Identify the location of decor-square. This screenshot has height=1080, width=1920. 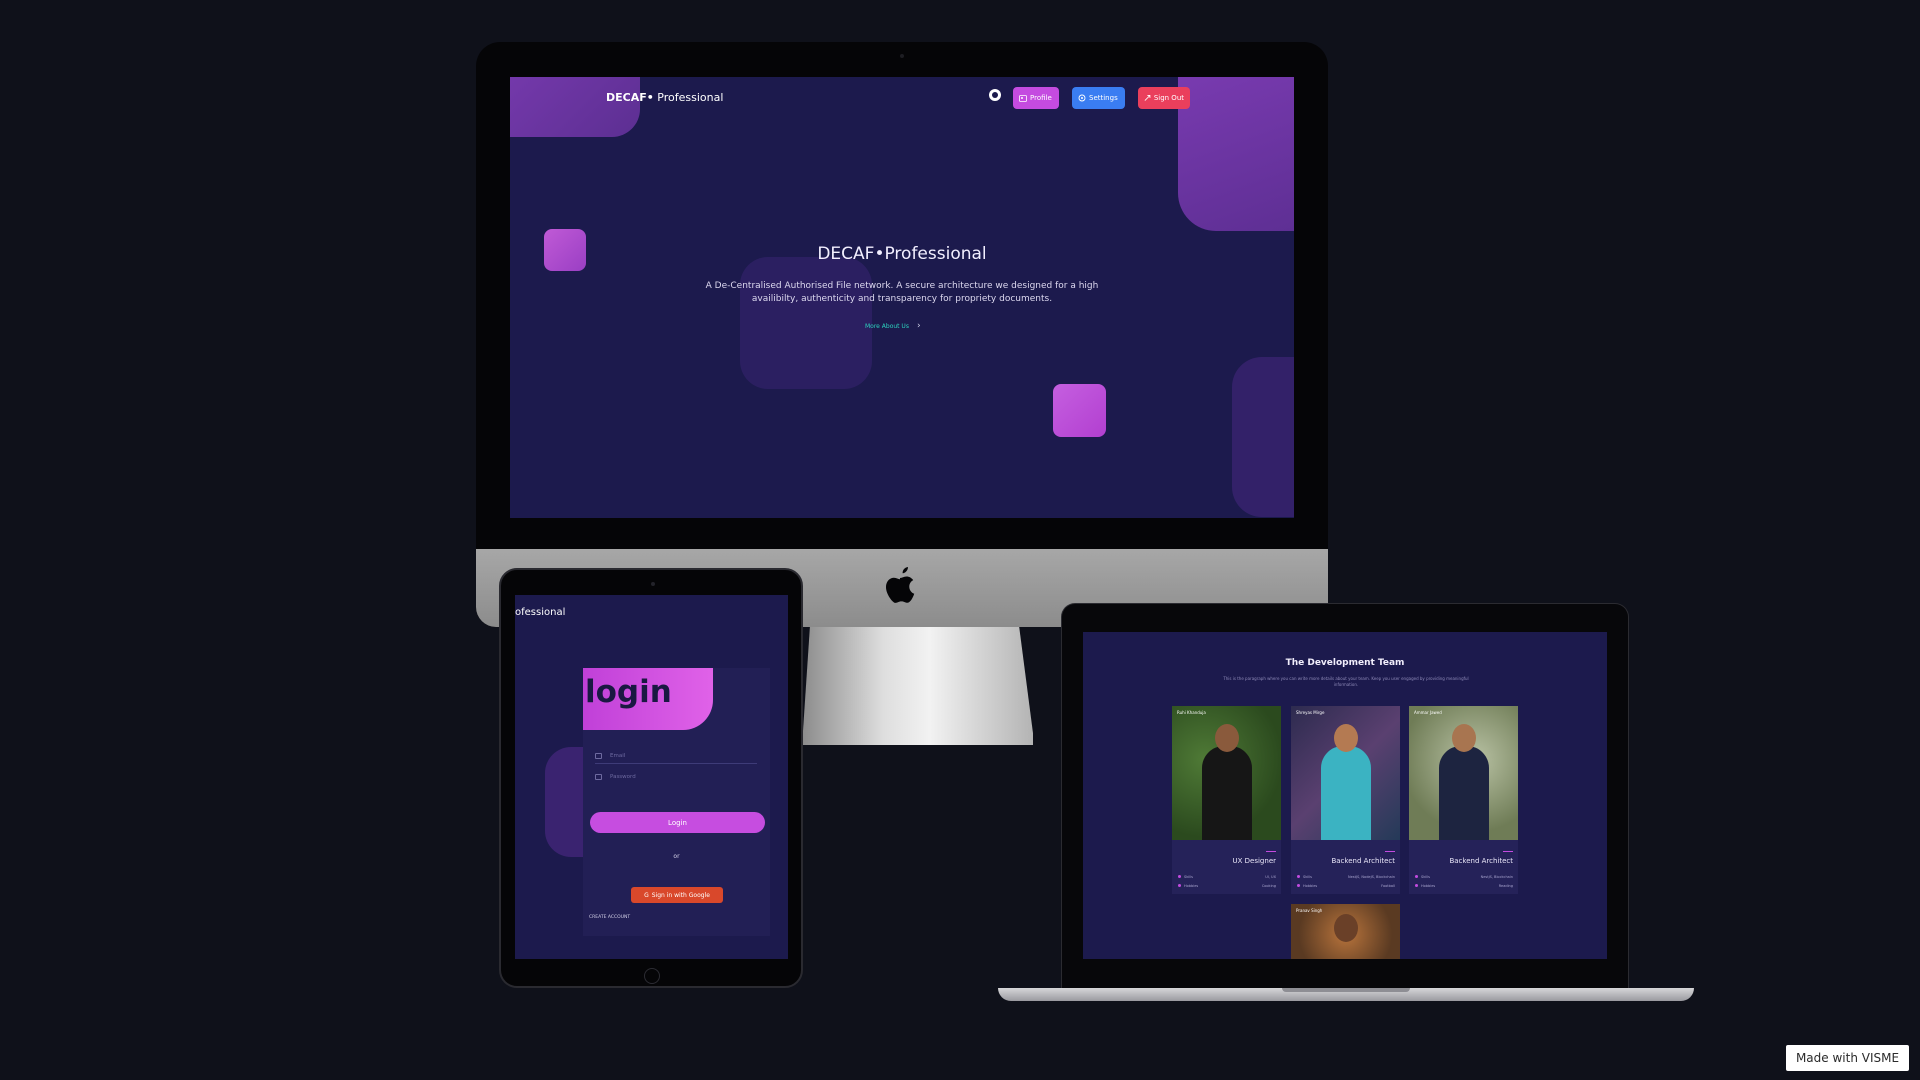
(1079, 410).